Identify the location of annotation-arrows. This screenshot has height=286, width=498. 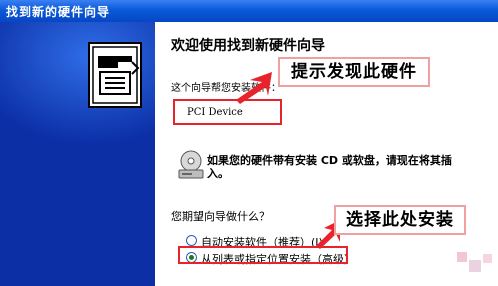
(288, 160).